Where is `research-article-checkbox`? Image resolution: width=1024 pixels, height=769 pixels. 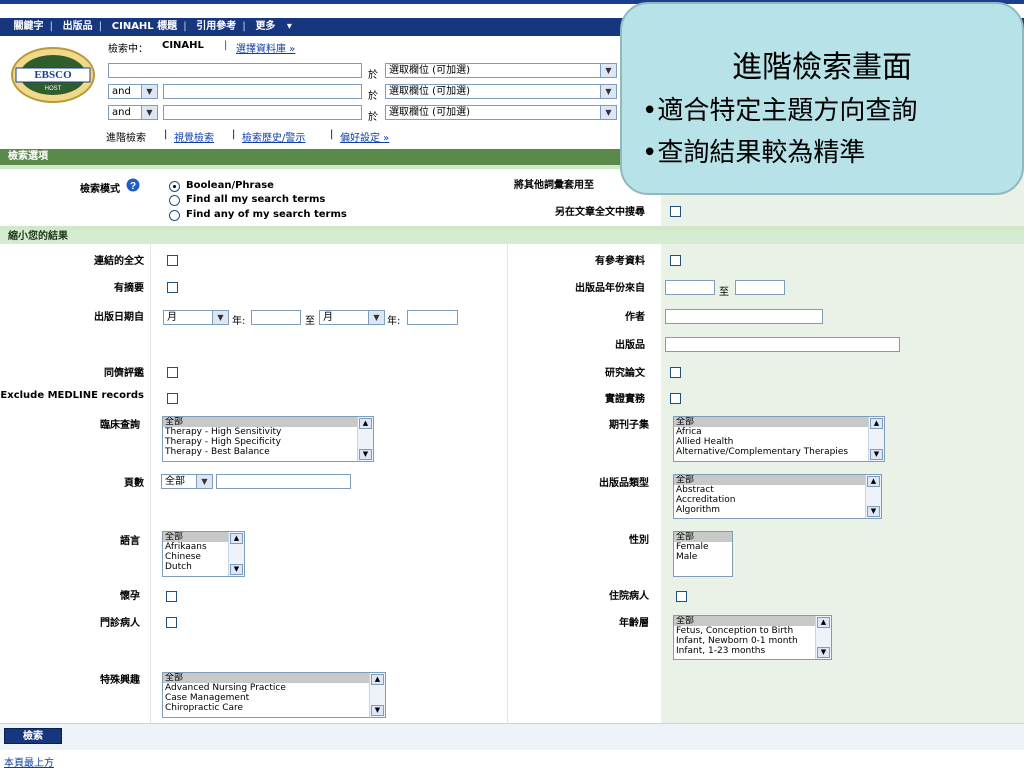 research-article-checkbox is located at coordinates (675, 372).